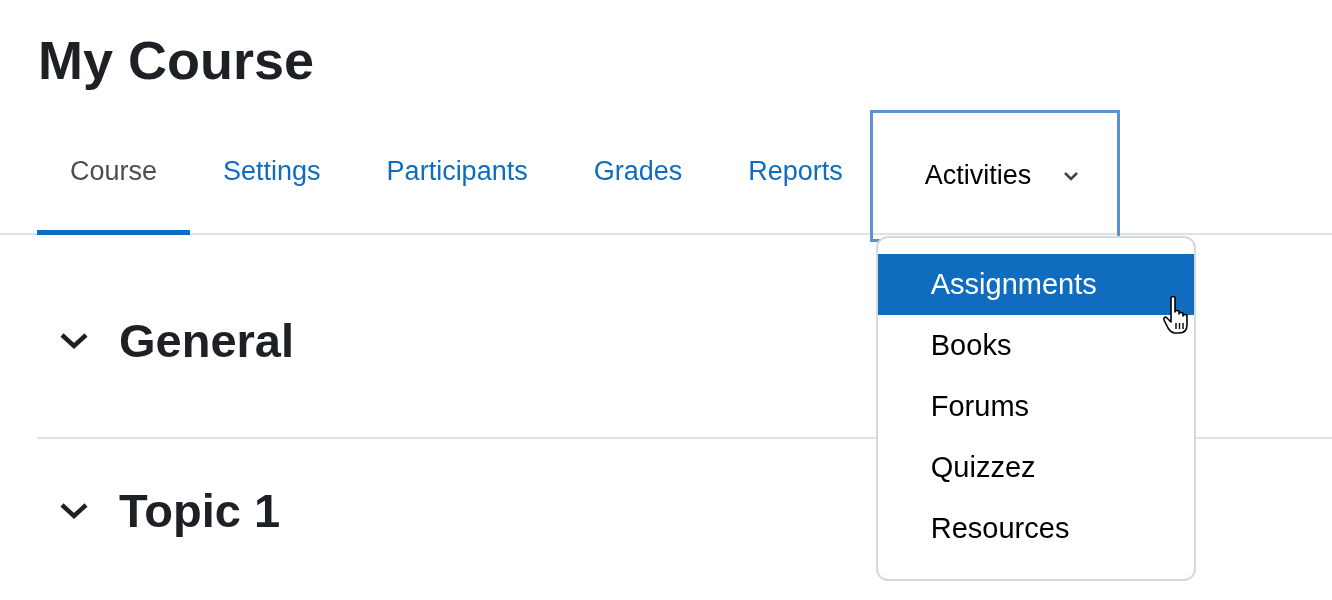  I want to click on page-title: My Course, so click(176, 60).